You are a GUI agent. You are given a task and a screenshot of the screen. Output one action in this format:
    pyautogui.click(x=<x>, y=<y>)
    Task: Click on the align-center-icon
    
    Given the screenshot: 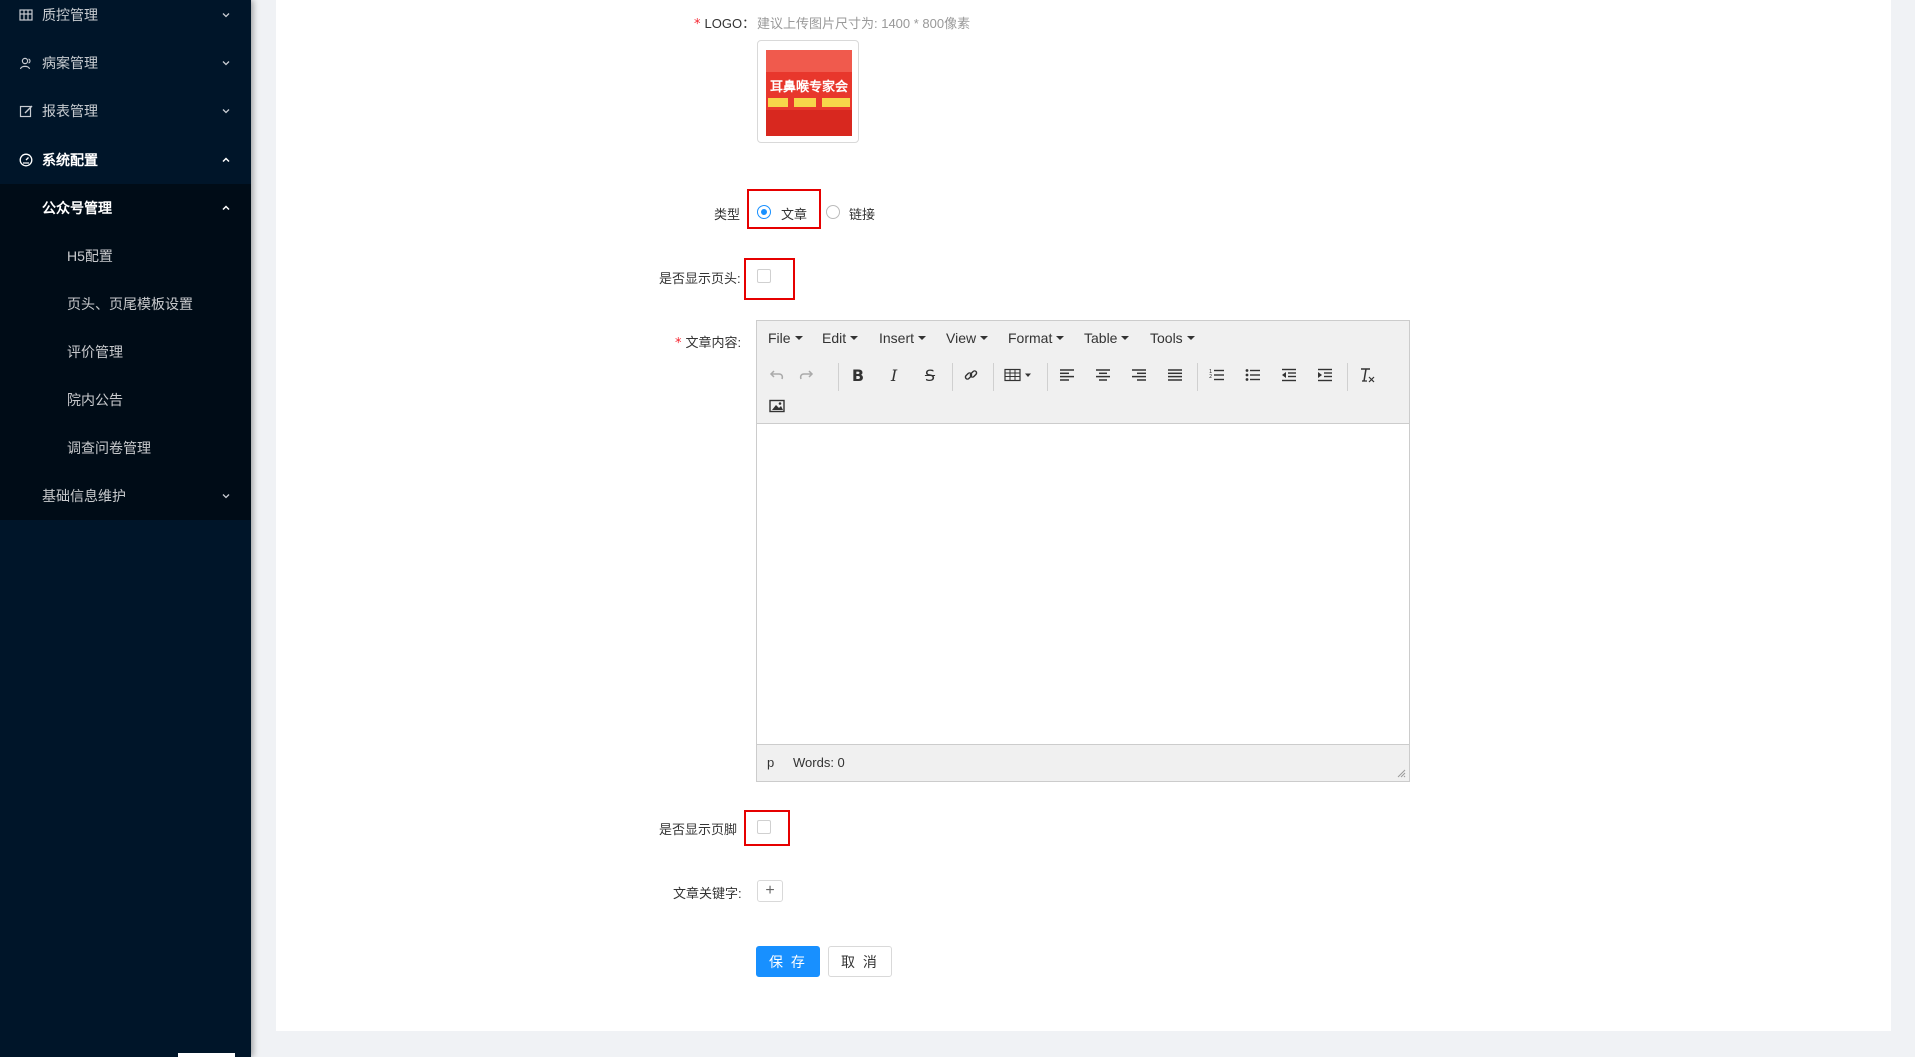 What is the action you would take?
    pyautogui.click(x=1103, y=375)
    